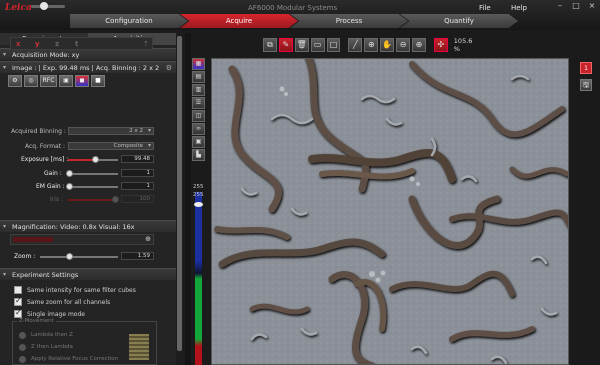 The image size is (600, 365). What do you see at coordinates (486, 7) in the screenshot?
I see `menu-file: File` at bounding box center [486, 7].